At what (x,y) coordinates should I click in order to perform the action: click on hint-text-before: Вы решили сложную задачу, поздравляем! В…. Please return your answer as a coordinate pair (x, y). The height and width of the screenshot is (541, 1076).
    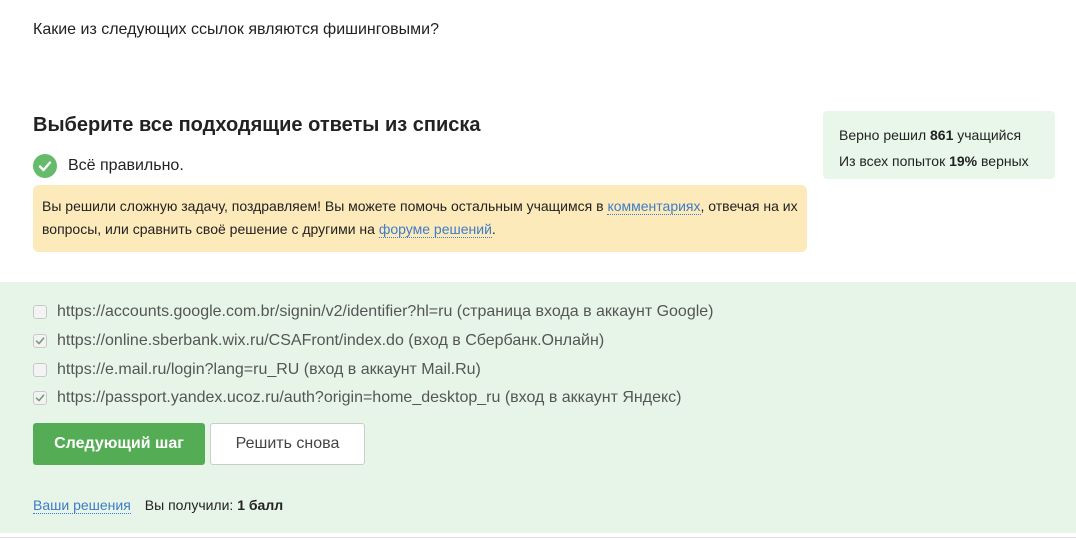
    Looking at the image, I should click on (325, 206).